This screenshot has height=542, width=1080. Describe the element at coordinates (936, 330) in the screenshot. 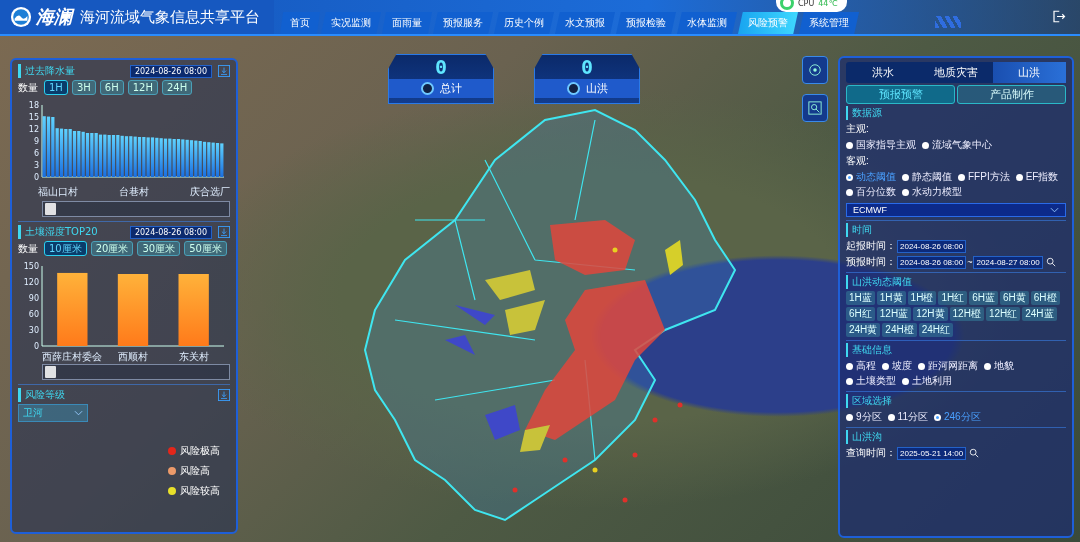

I see `threshold-tag: 24H红` at that location.